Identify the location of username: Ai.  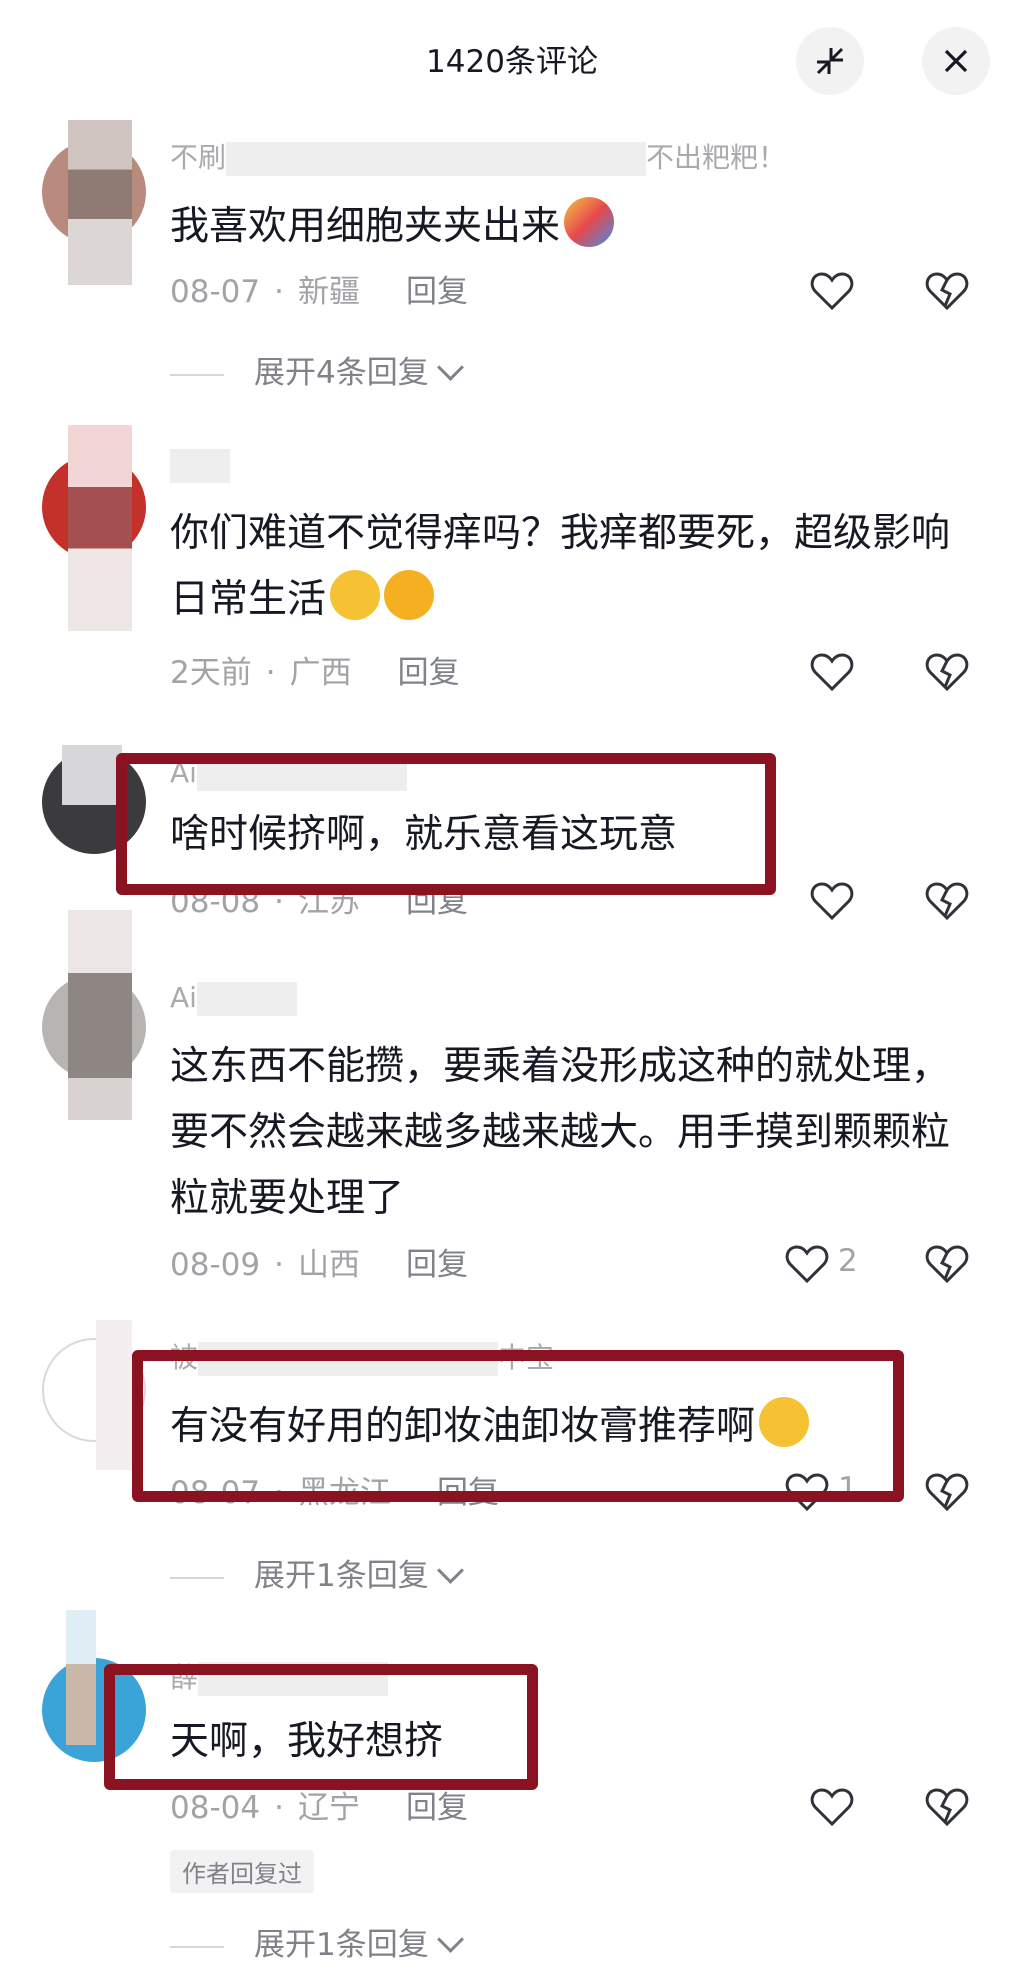
(233, 998).